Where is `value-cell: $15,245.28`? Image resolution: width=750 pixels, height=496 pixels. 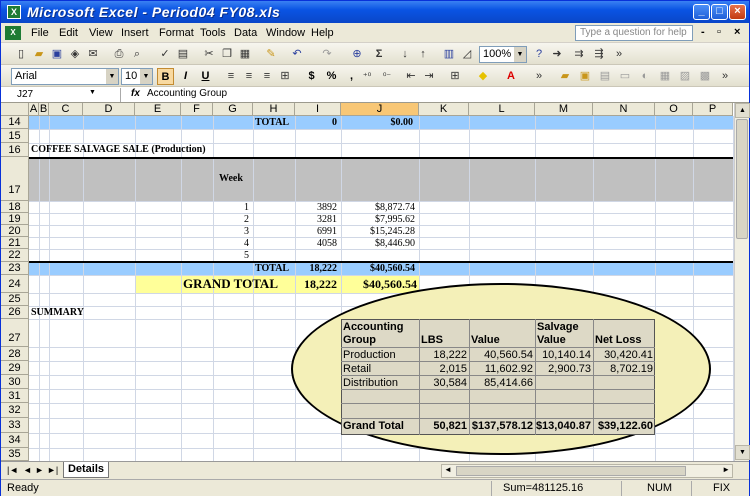
value-cell: $15,245.28 is located at coordinates (378, 232).